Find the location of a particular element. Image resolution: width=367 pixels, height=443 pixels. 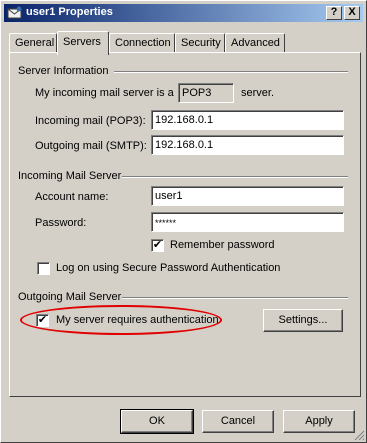

password-label: Password: is located at coordinates (61, 223).